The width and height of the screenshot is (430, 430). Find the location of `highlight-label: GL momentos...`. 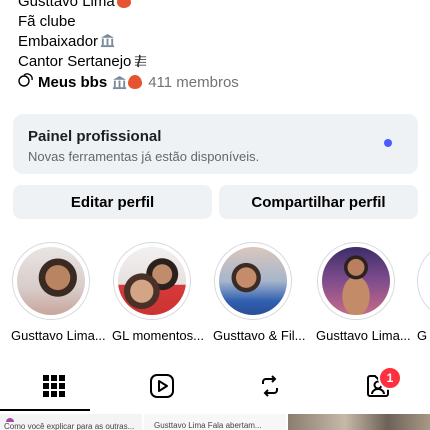

highlight-label: GL momentos... is located at coordinates (158, 335).